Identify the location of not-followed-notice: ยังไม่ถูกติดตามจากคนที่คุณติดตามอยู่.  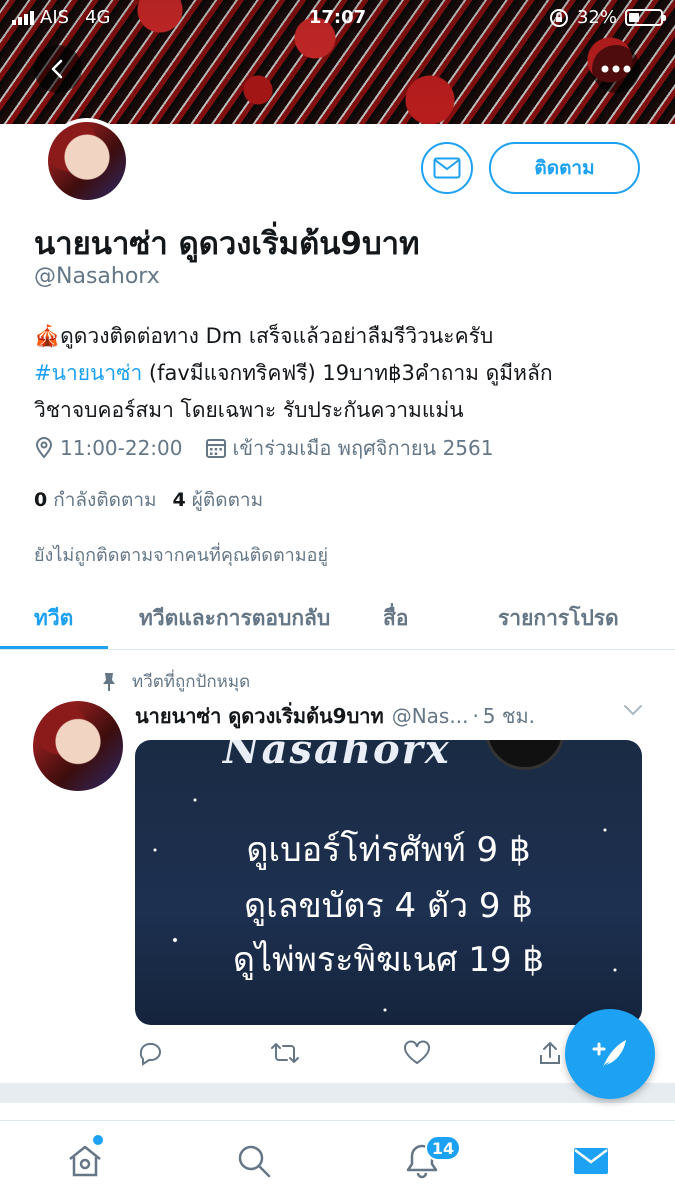
(181, 555).